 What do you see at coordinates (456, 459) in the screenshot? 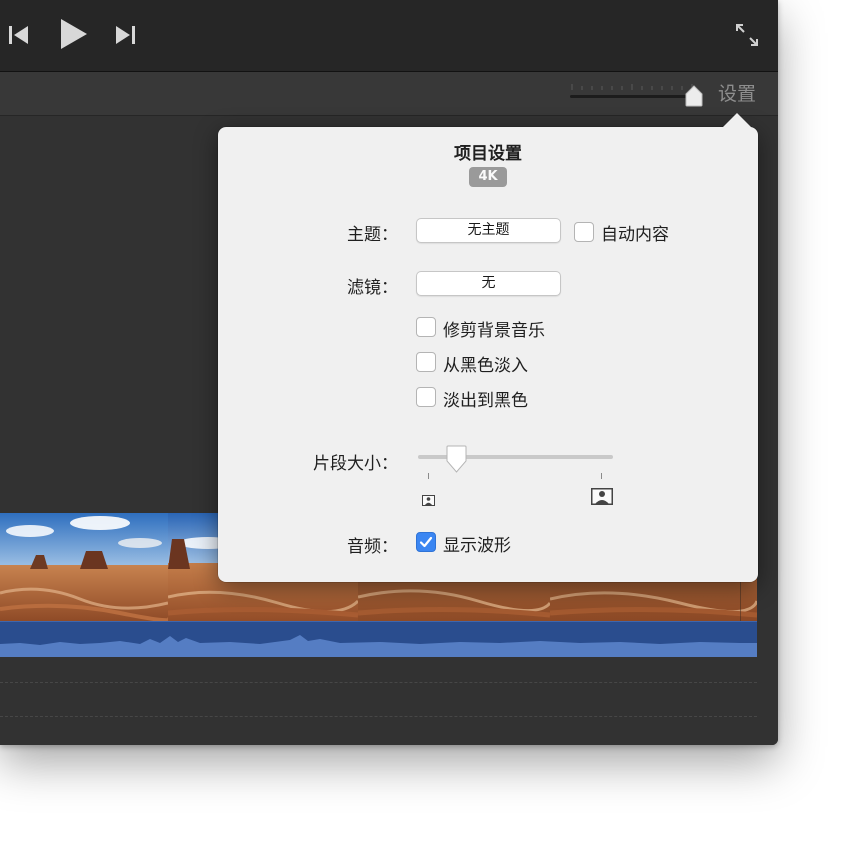
I see `clip-size-slider-thumb` at bounding box center [456, 459].